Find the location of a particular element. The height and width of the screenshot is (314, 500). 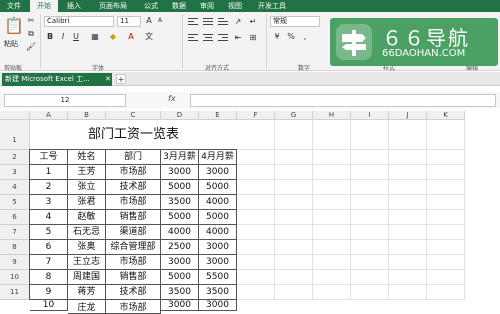

tab-view: 视图 is located at coordinates (235, 6).